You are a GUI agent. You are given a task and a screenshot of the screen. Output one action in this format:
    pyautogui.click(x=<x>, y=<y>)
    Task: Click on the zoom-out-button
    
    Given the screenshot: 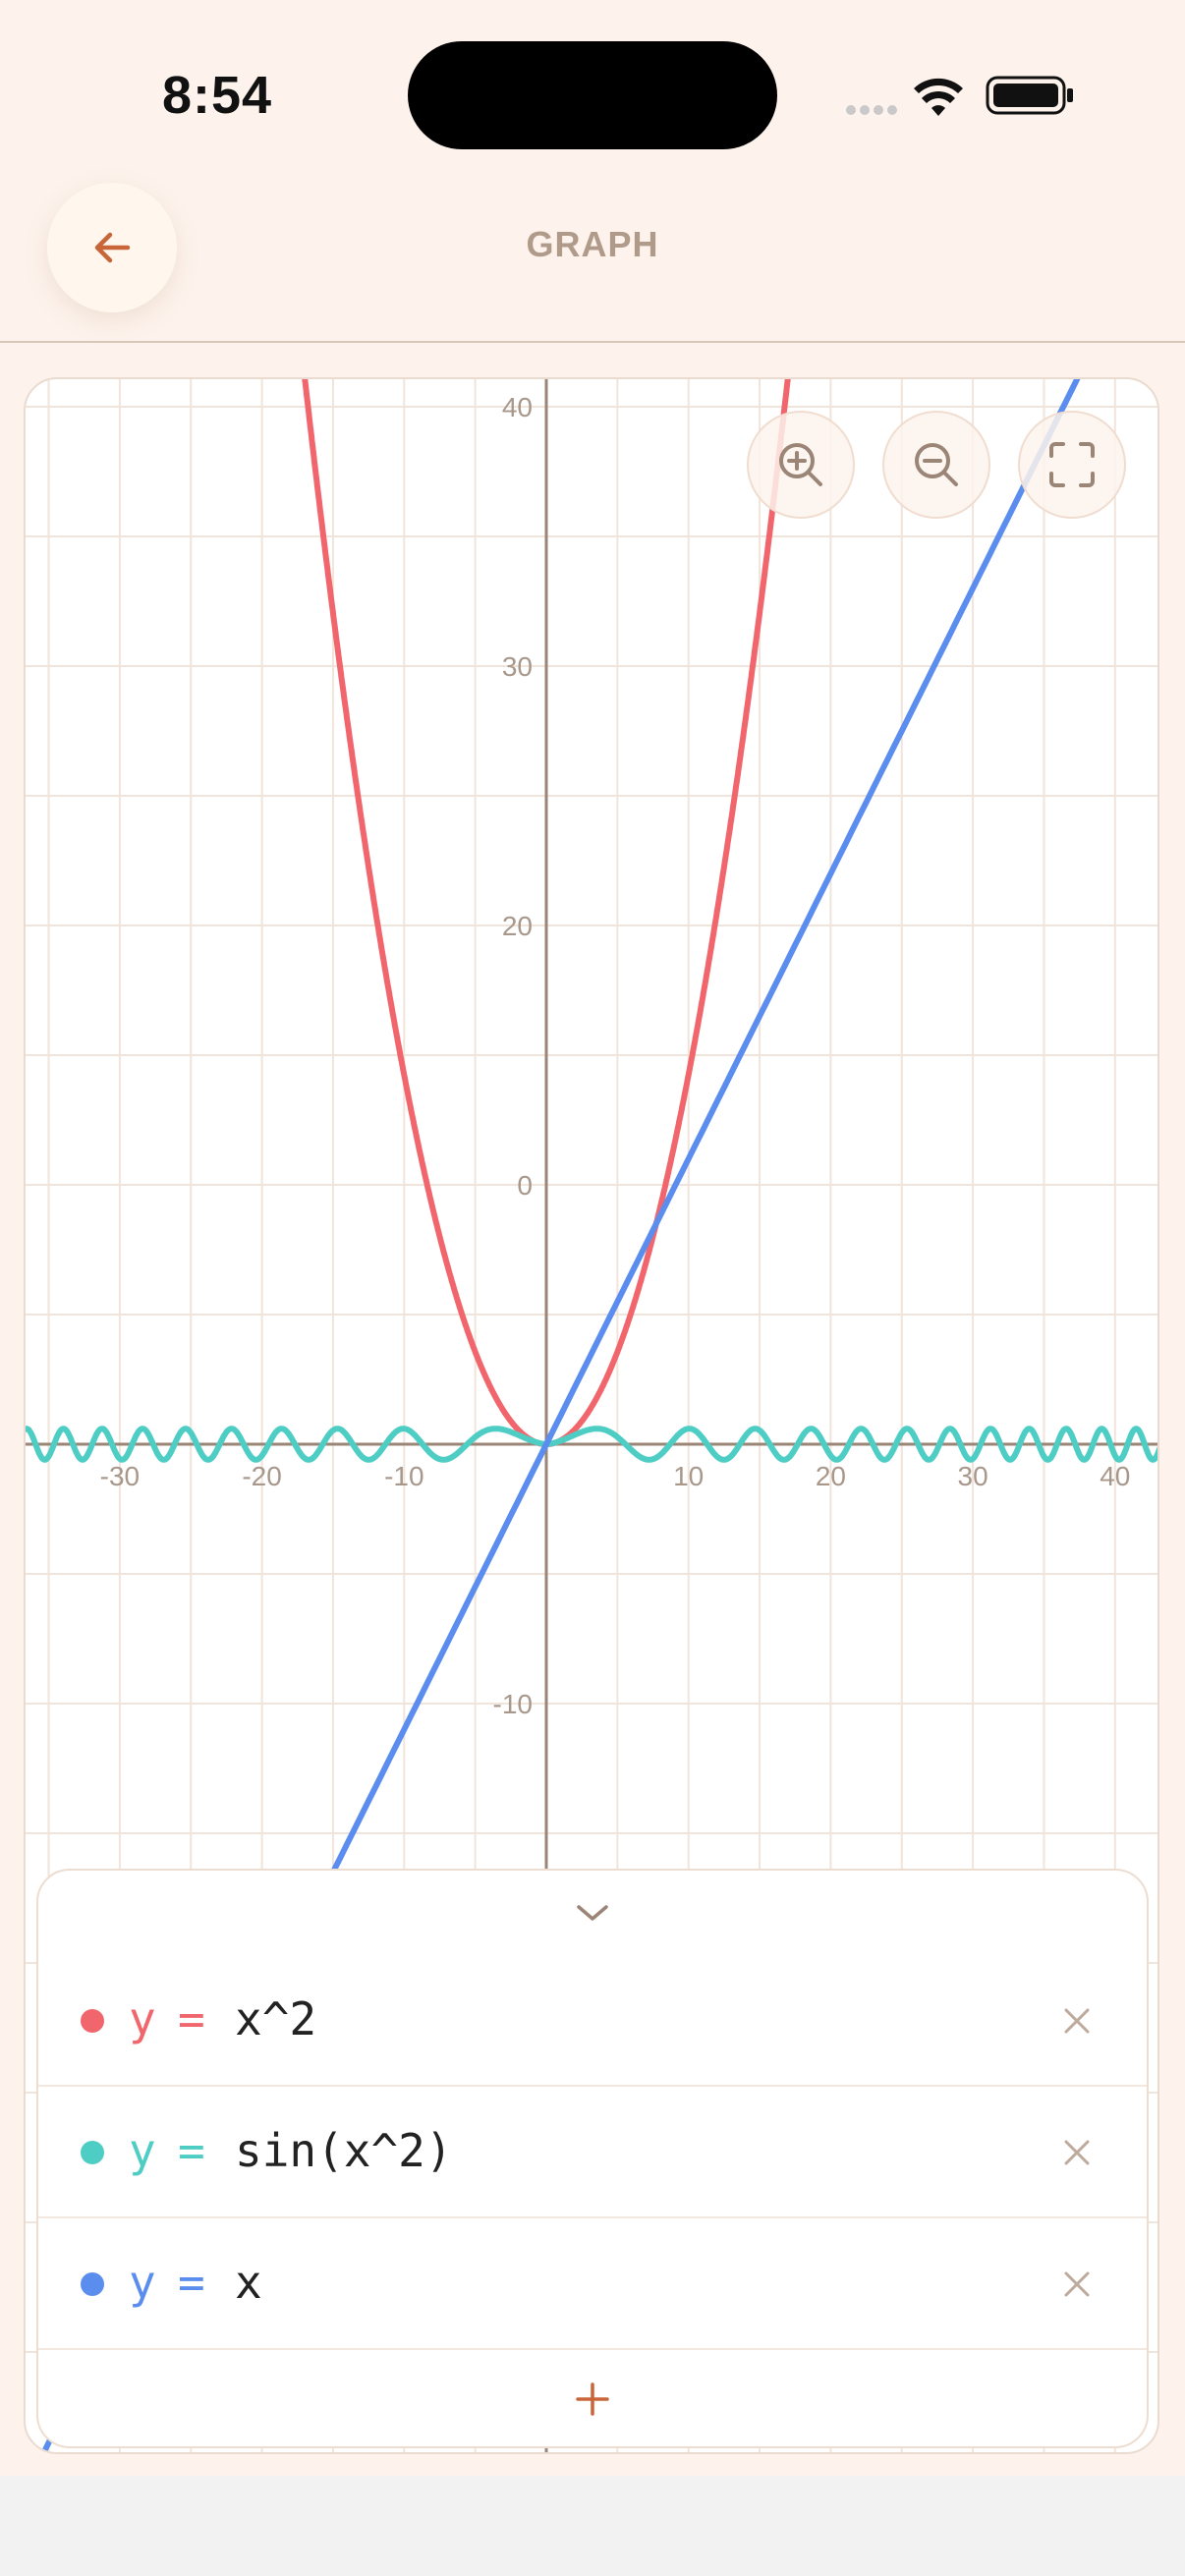 What is the action you would take?
    pyautogui.click(x=936, y=465)
    